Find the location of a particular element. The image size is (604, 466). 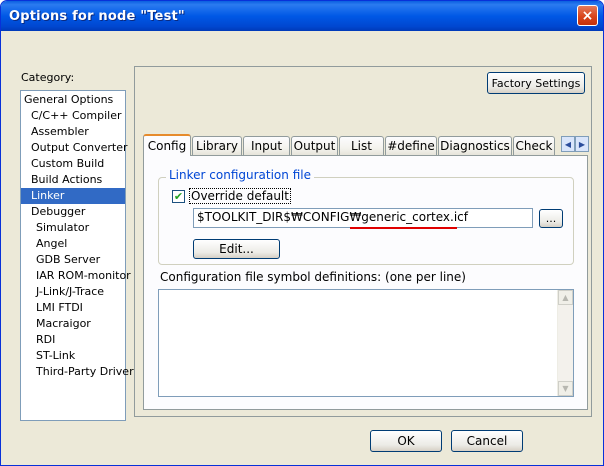

override-default-option: ✔ Override default is located at coordinates (231, 196).